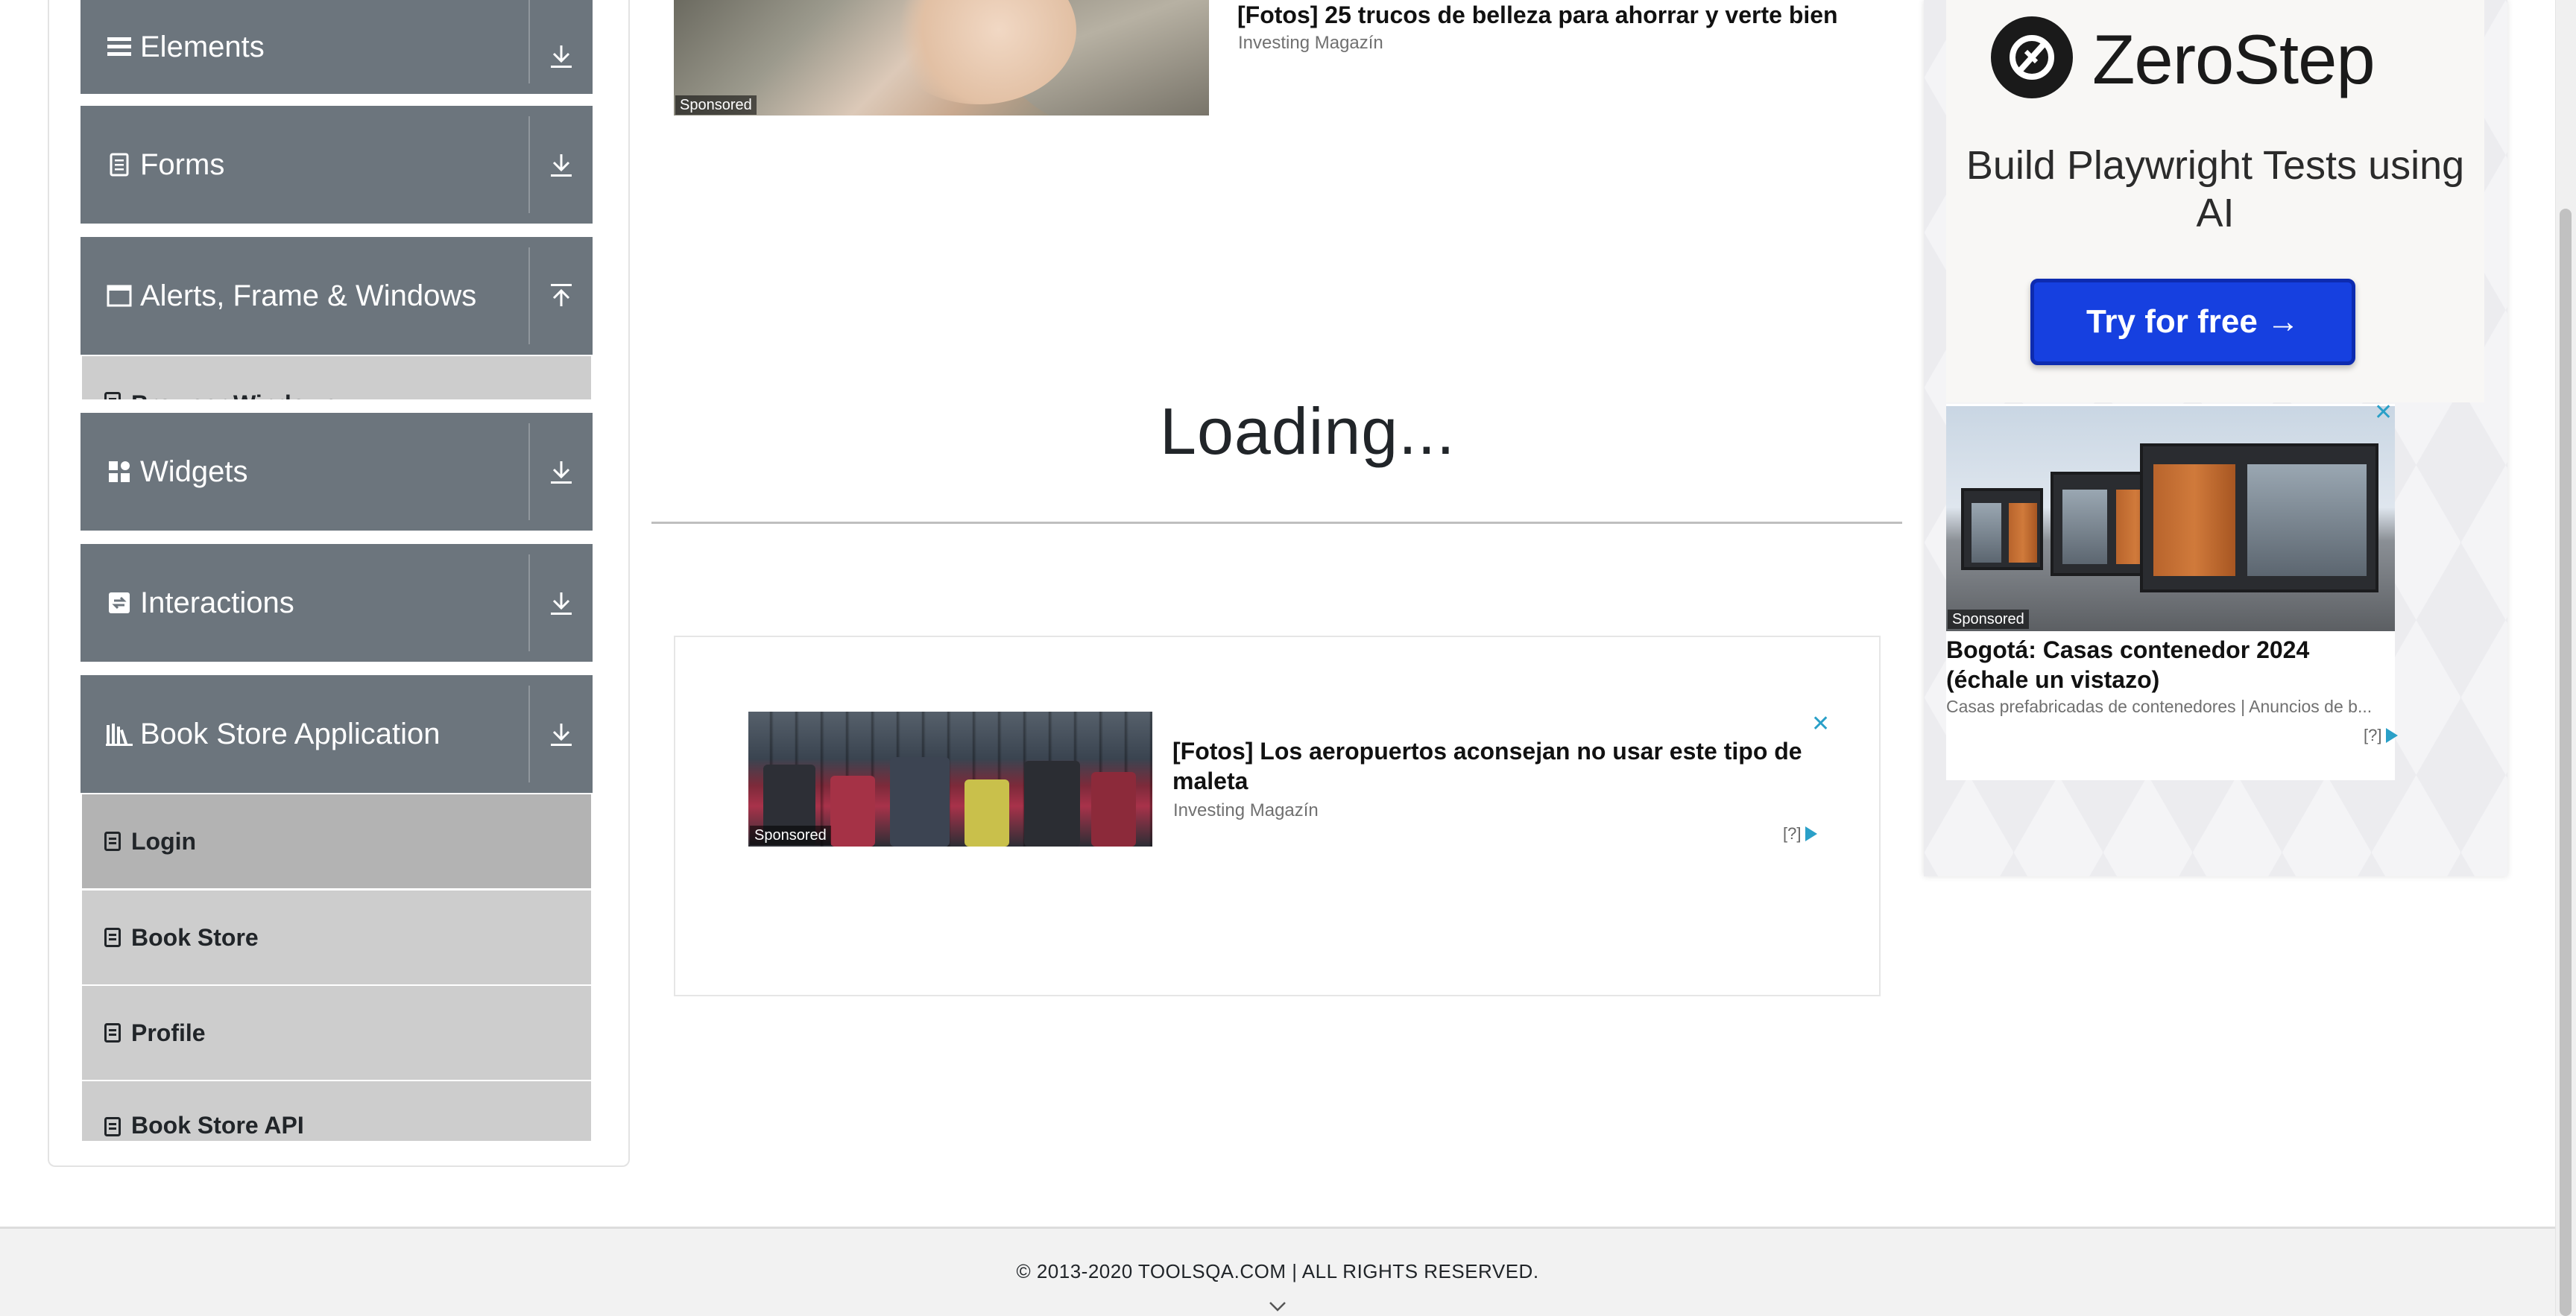  Describe the element at coordinates (336, 937) in the screenshot. I see `sidebar-item-book-store: Book Store` at that location.